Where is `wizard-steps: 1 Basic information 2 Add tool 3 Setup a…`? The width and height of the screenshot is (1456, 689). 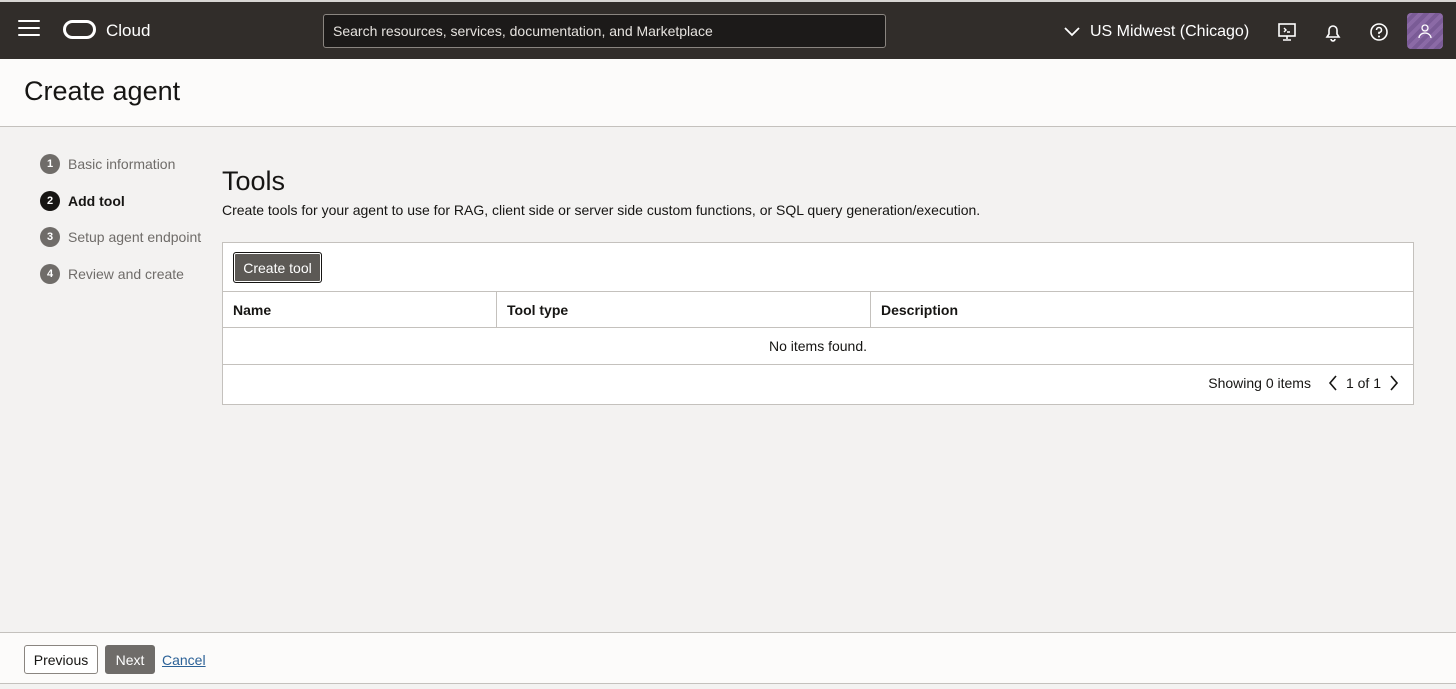 wizard-steps: 1 Basic information 2 Add tool 3 Setup a… is located at coordinates (120, 227).